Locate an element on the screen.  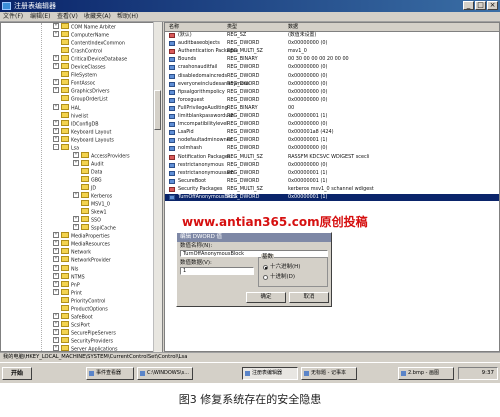
tree-item: + CriticalDeviceDatabase is located at coordinates (90, 59).